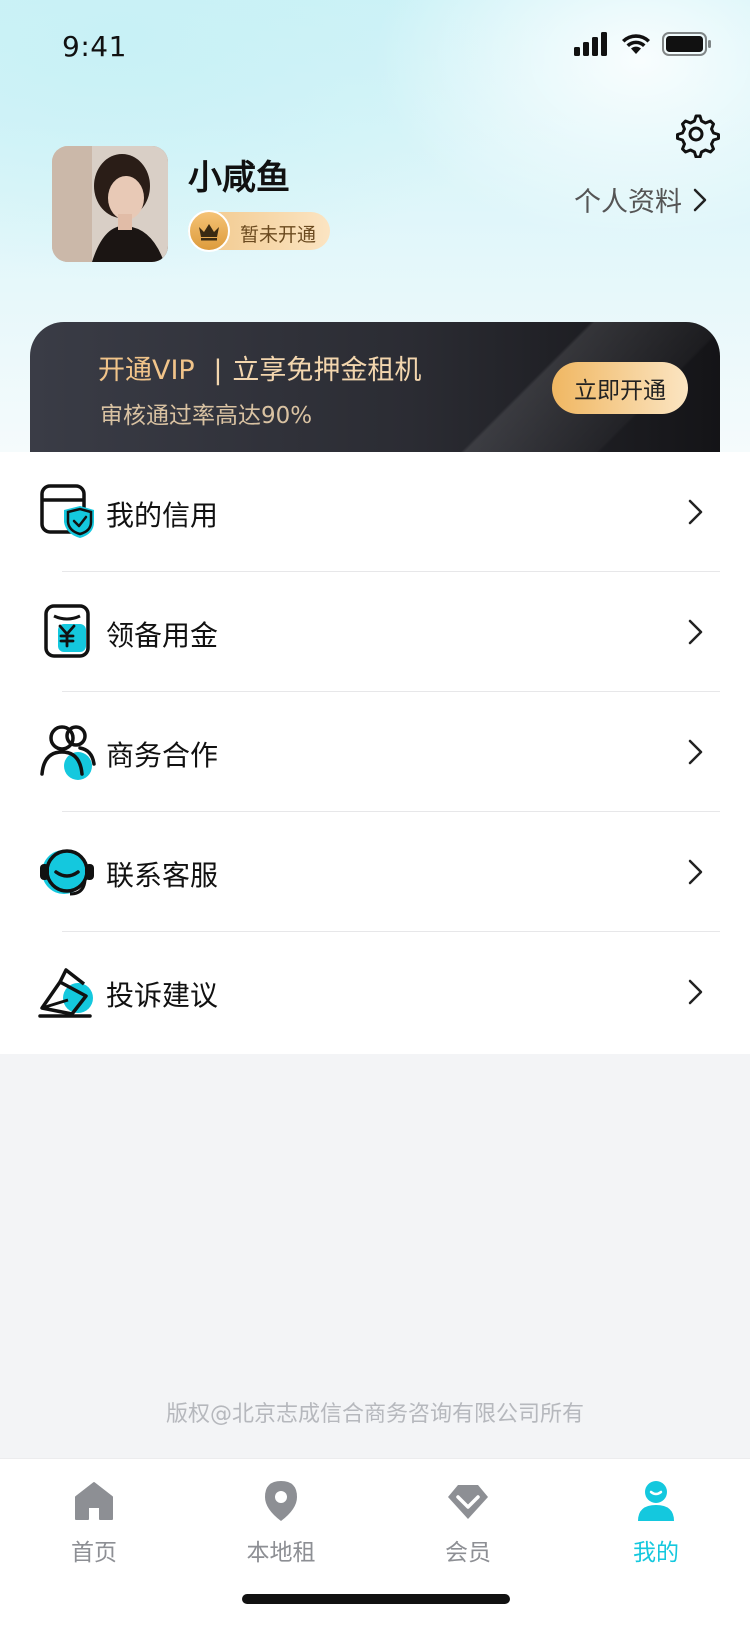 This screenshot has height=1625, width=750. What do you see at coordinates (468, 1553) in the screenshot?
I see `tab-label: 会员` at bounding box center [468, 1553].